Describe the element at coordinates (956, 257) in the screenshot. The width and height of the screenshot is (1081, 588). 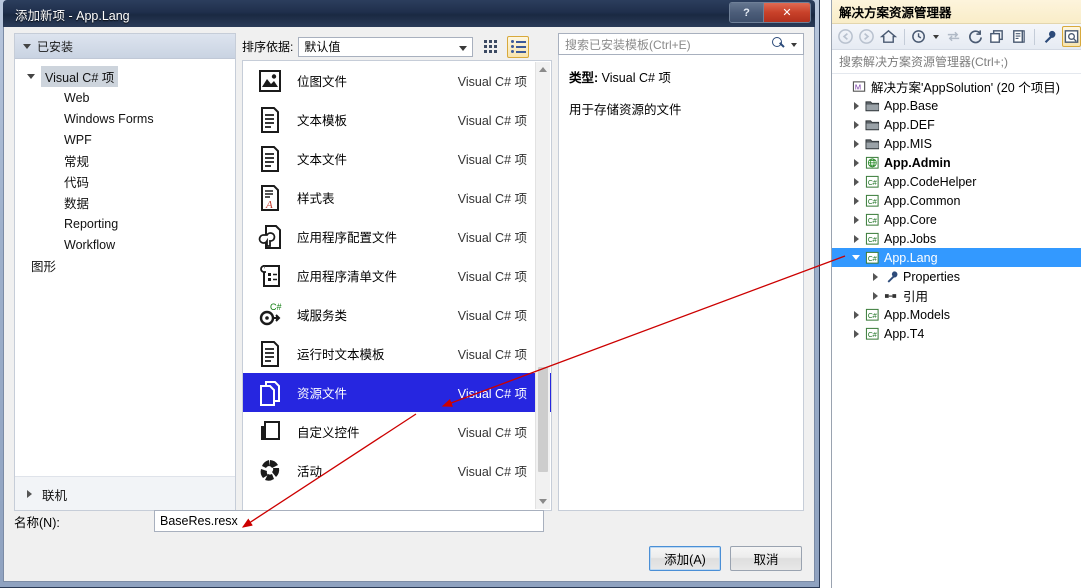
I see `solution-tree-item: C# App.Lang` at that location.